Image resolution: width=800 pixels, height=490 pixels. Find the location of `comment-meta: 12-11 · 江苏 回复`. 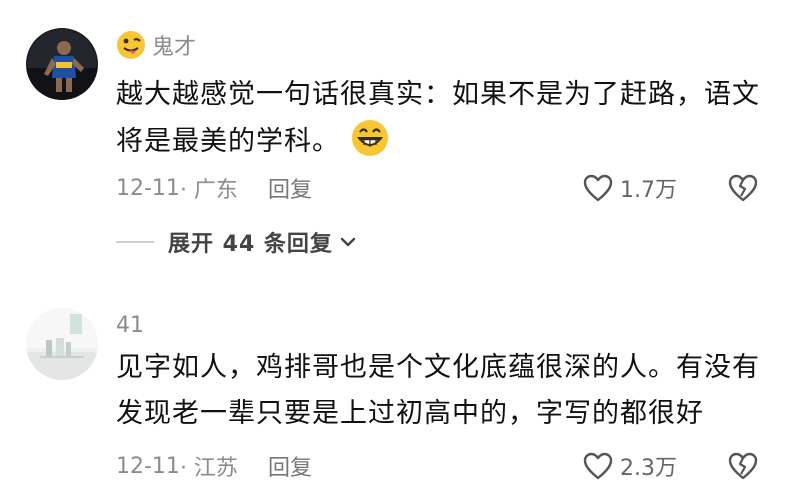

comment-meta: 12-11 · 江苏 回复 is located at coordinates (214, 466).